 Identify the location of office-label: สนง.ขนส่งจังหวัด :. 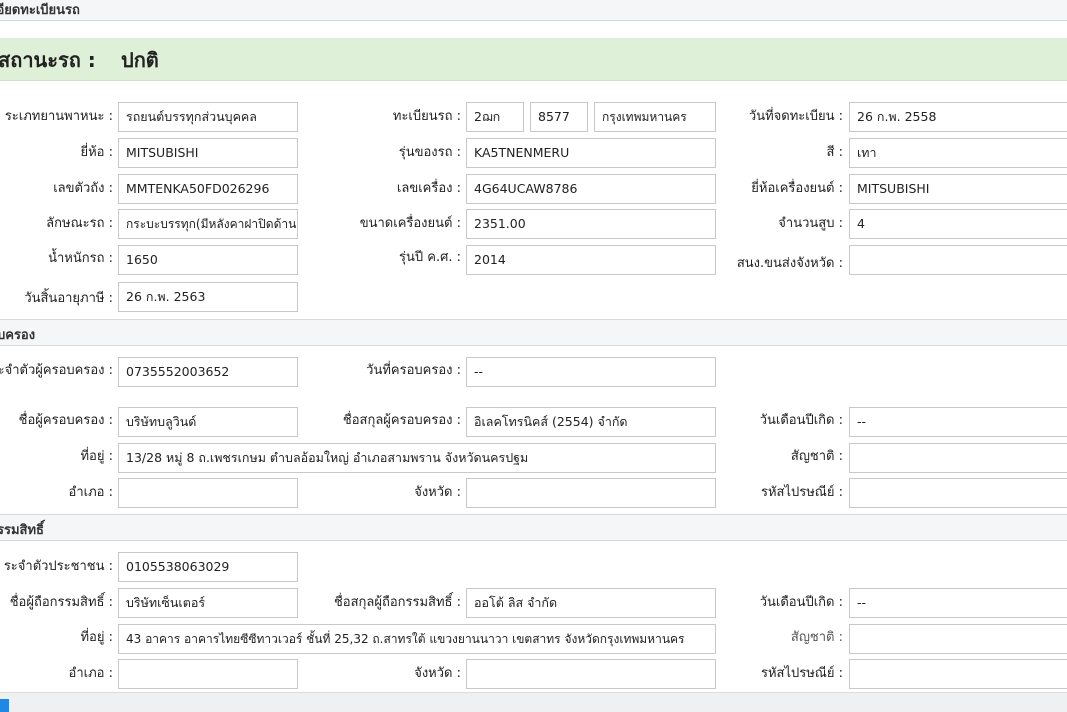
(789, 263).